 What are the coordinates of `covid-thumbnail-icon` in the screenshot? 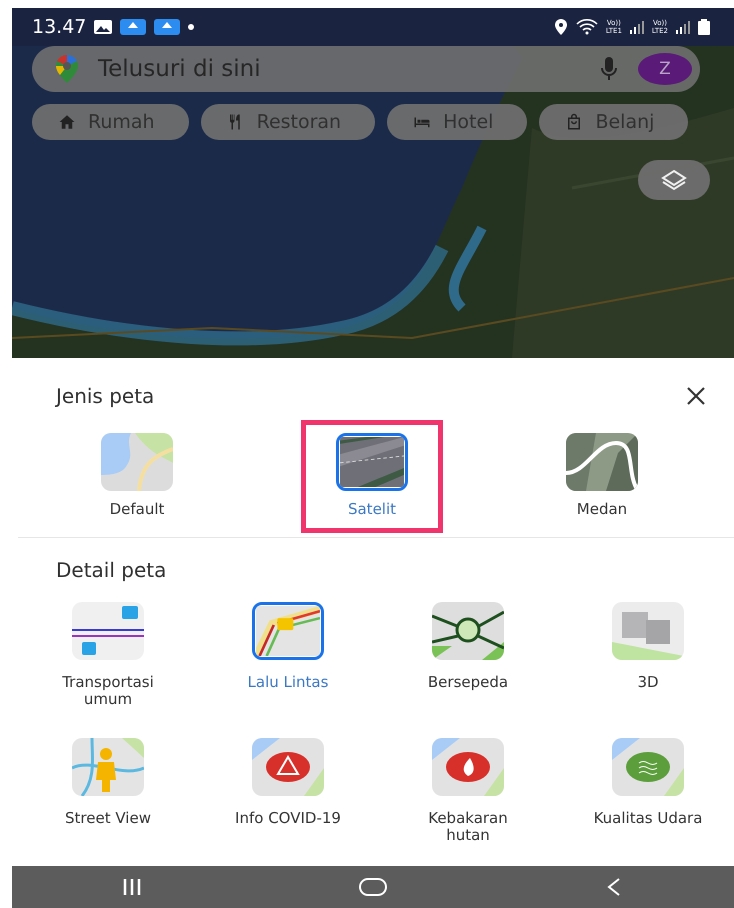 It's located at (288, 767).